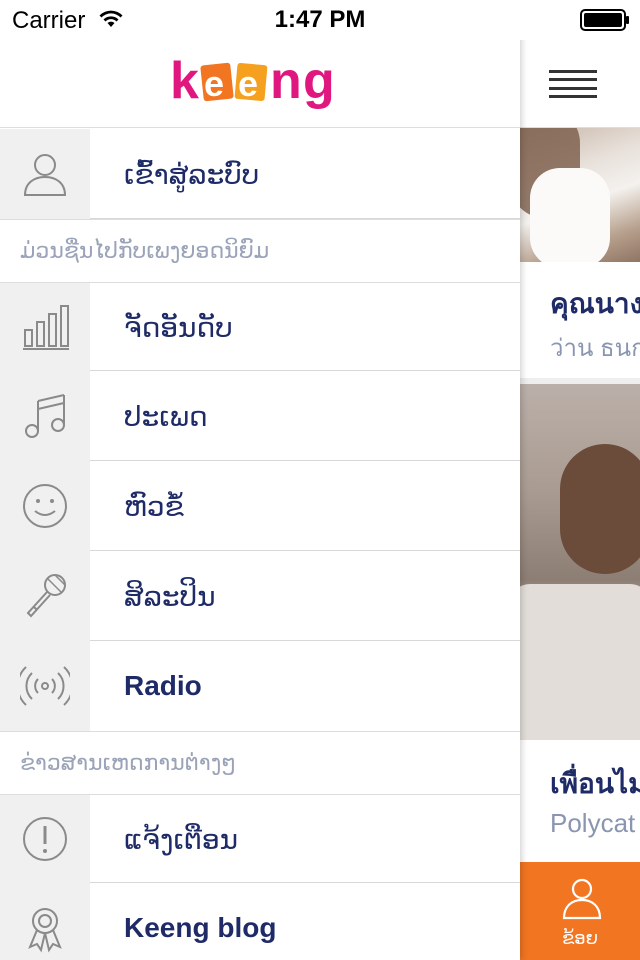  I want to click on menu-item-login: ເຂົ້າສູ່ລະບົບ, so click(260, 174).